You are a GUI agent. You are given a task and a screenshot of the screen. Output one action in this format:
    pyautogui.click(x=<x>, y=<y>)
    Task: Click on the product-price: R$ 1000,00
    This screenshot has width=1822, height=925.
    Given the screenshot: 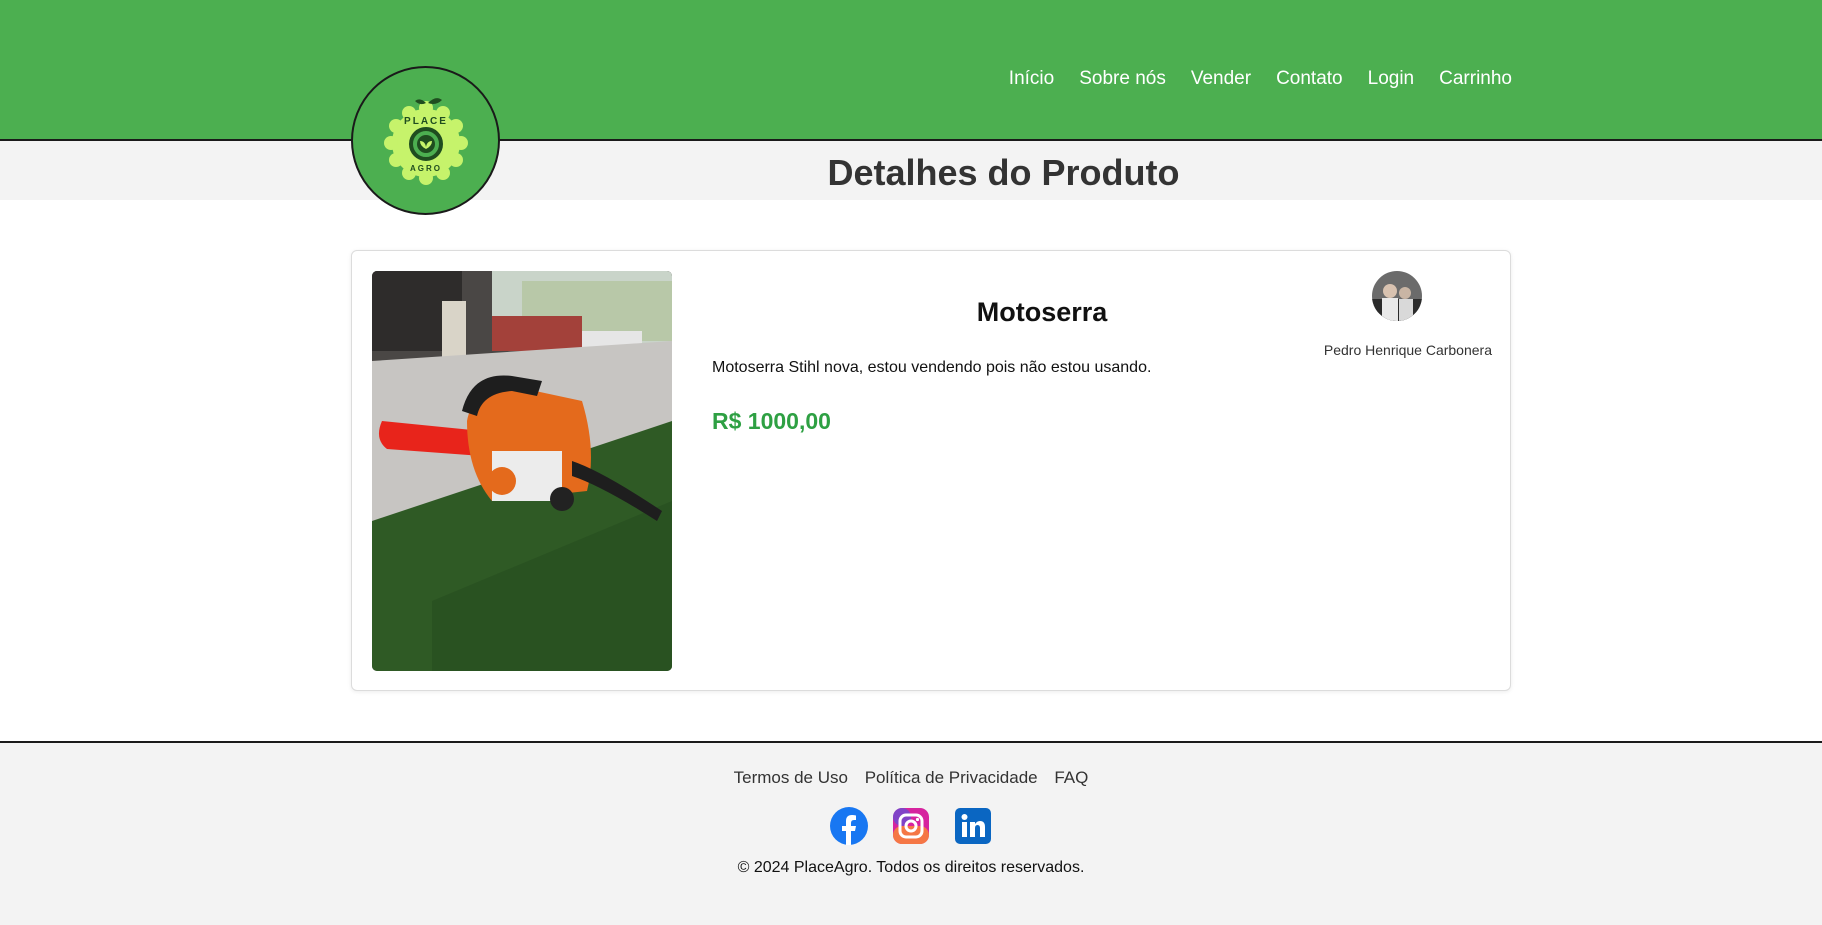 What is the action you would take?
    pyautogui.click(x=771, y=421)
    